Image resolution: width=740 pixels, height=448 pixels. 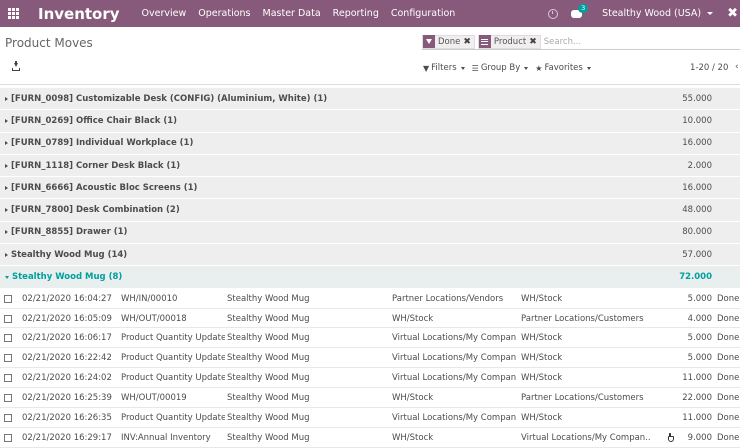 What do you see at coordinates (510, 41) in the screenshot?
I see `facet-label: Product` at bounding box center [510, 41].